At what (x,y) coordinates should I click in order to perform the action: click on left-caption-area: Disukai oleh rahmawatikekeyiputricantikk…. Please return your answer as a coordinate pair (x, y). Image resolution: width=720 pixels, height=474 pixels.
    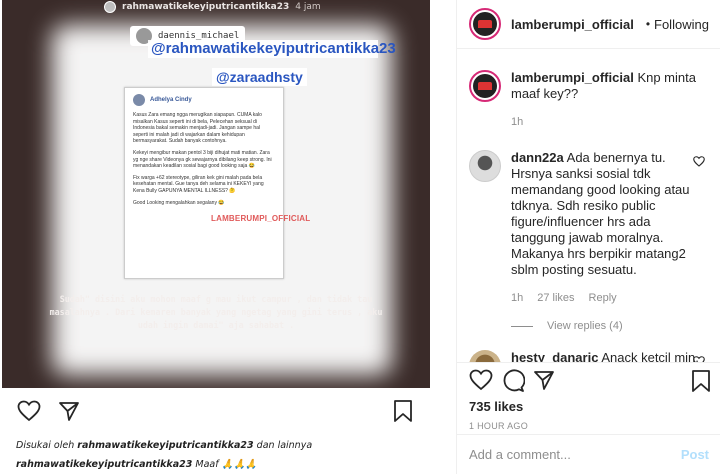
    Looking at the image, I should click on (164, 455).